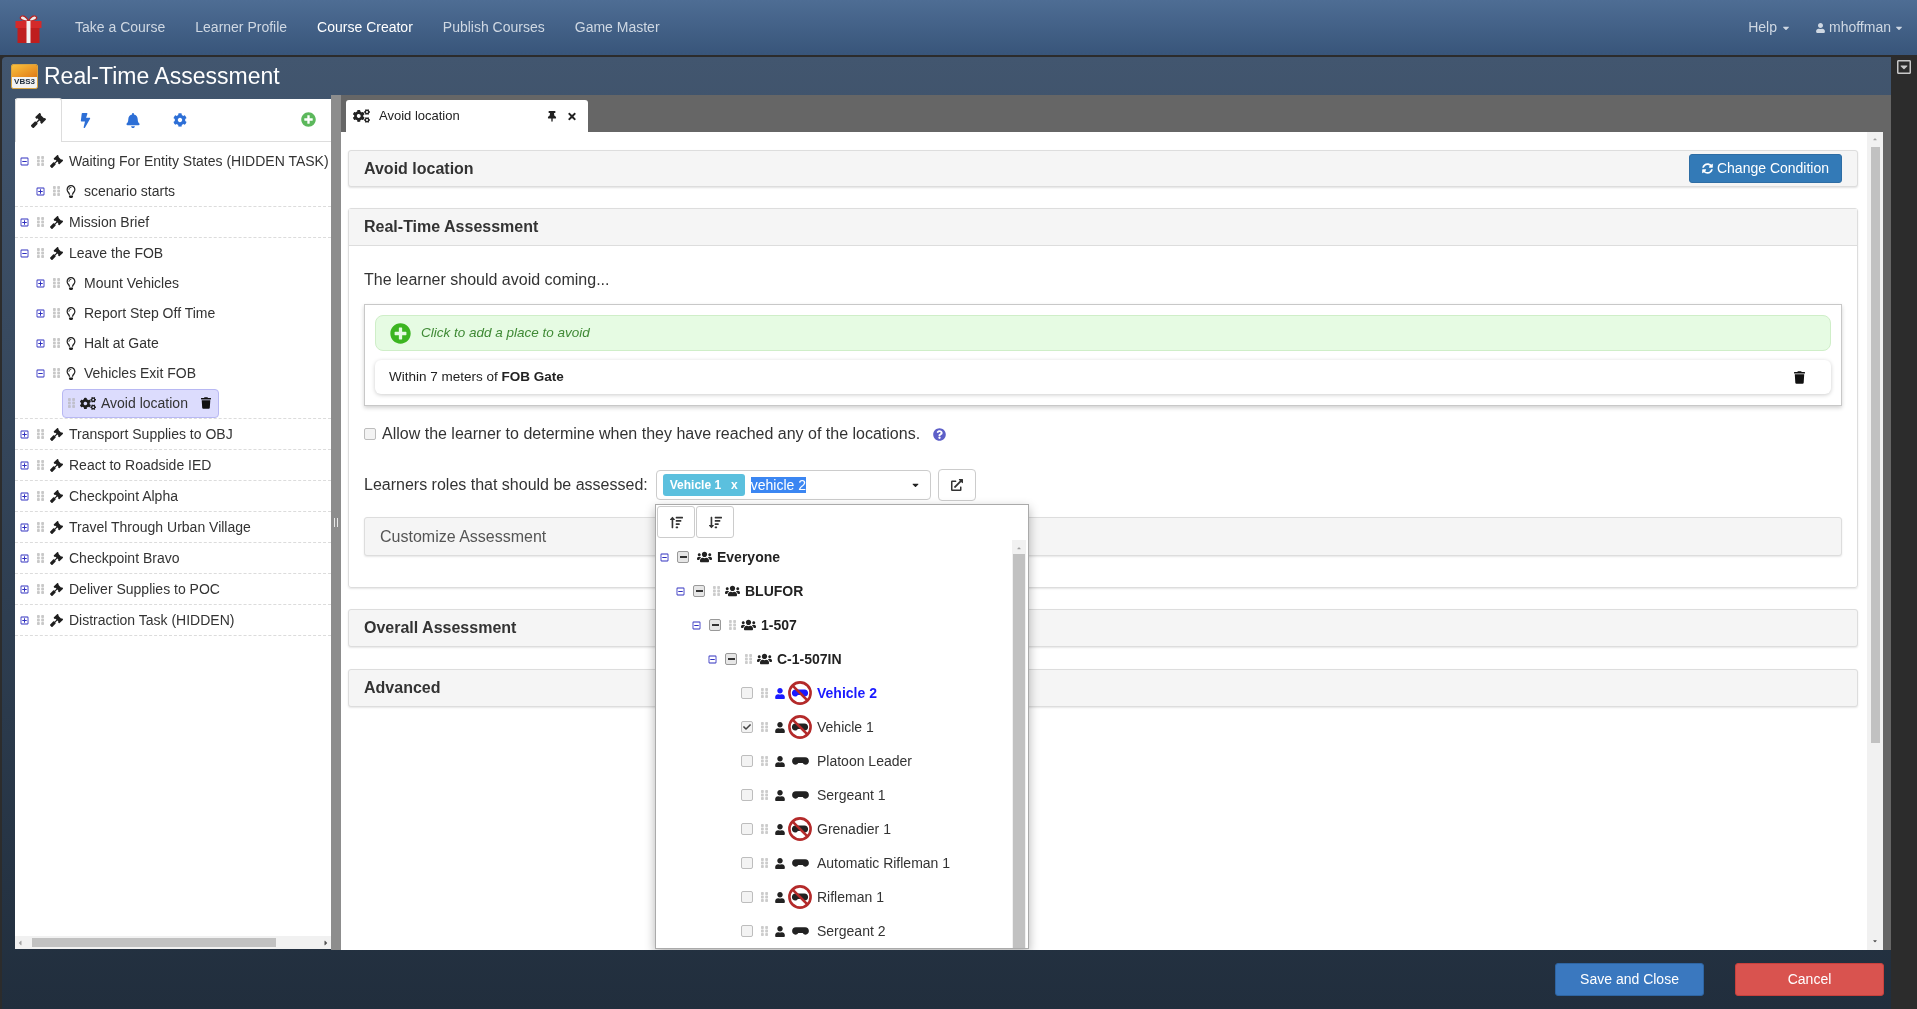 The image size is (1917, 1009). I want to click on modal-title: Real-Time Assessment, so click(162, 76).